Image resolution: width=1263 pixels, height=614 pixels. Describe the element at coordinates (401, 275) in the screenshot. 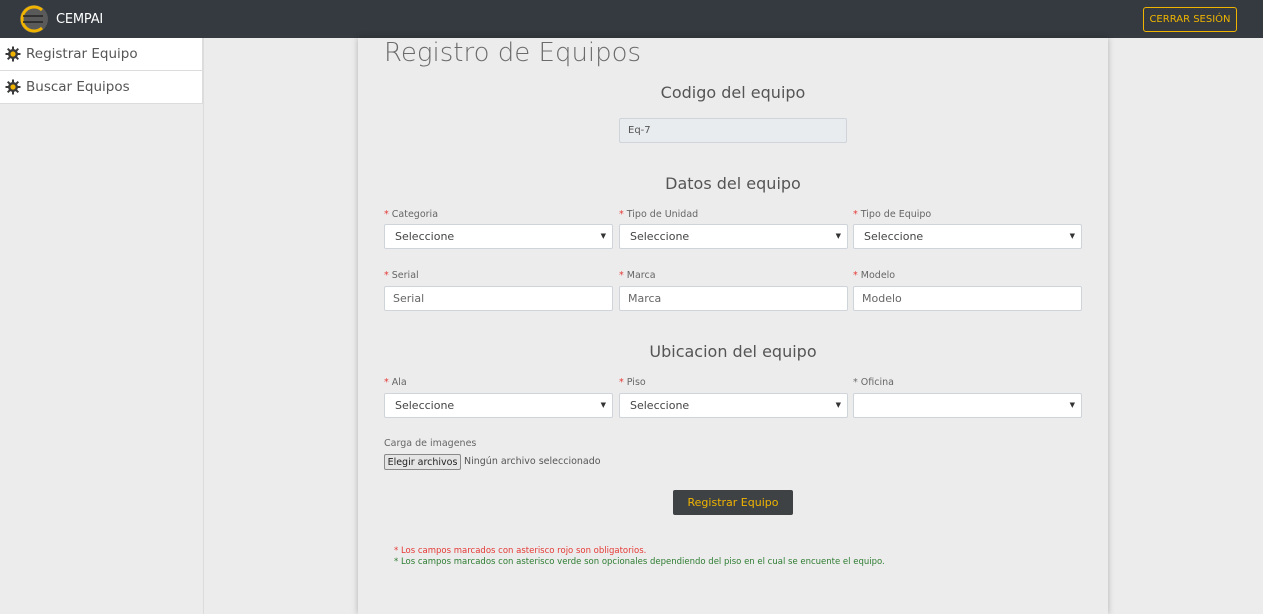

I see `serial-label: * Serial` at that location.